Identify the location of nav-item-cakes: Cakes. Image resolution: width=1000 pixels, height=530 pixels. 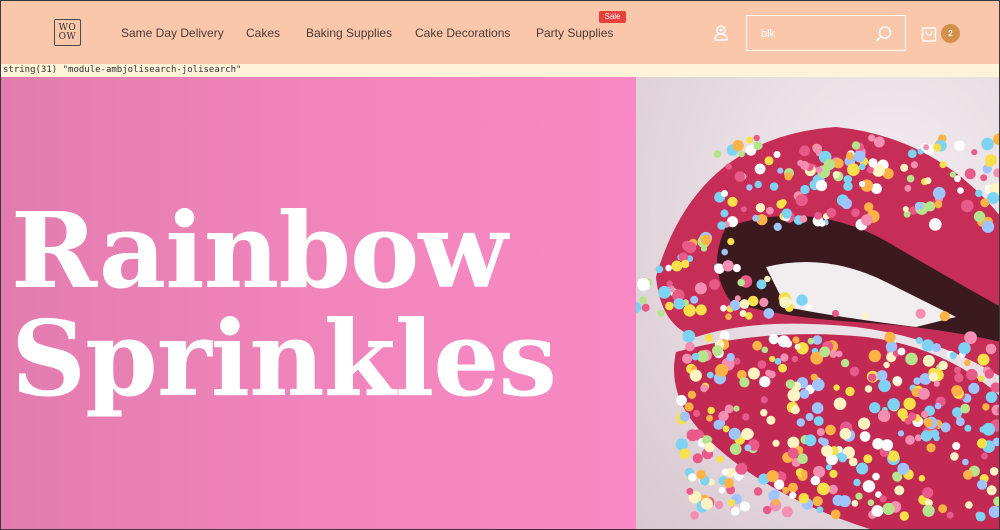
(263, 33).